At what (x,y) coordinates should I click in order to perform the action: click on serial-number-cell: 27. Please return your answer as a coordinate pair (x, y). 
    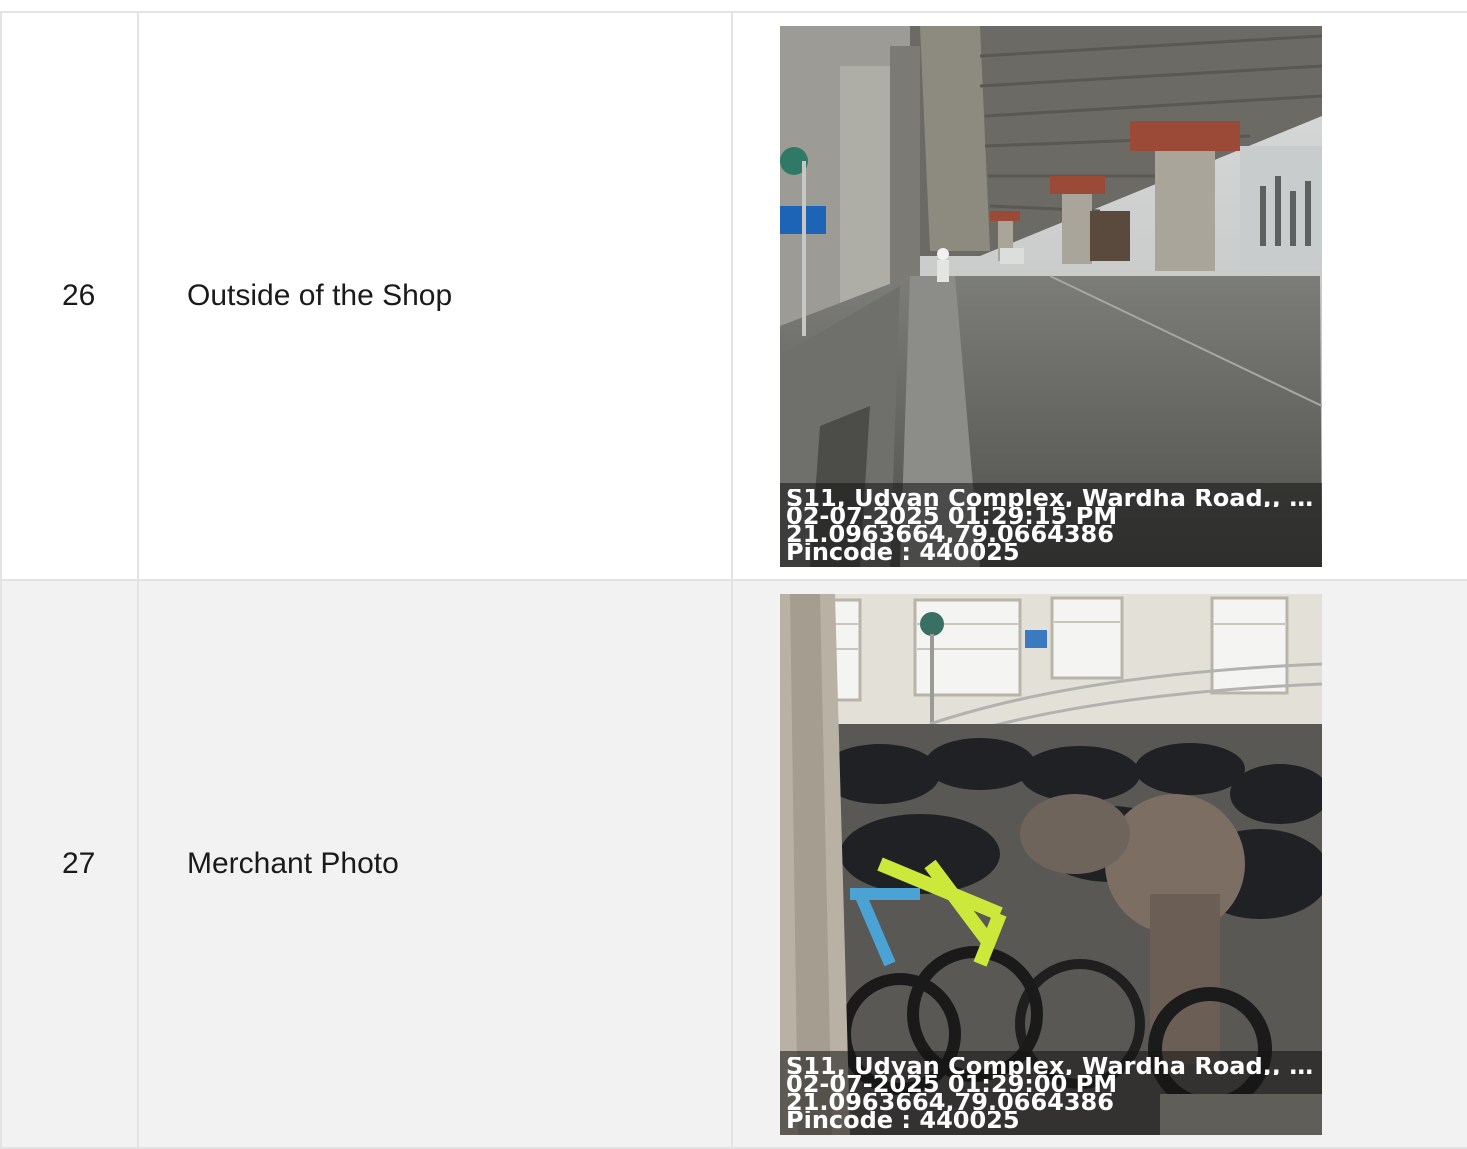
    Looking at the image, I should click on (69, 864).